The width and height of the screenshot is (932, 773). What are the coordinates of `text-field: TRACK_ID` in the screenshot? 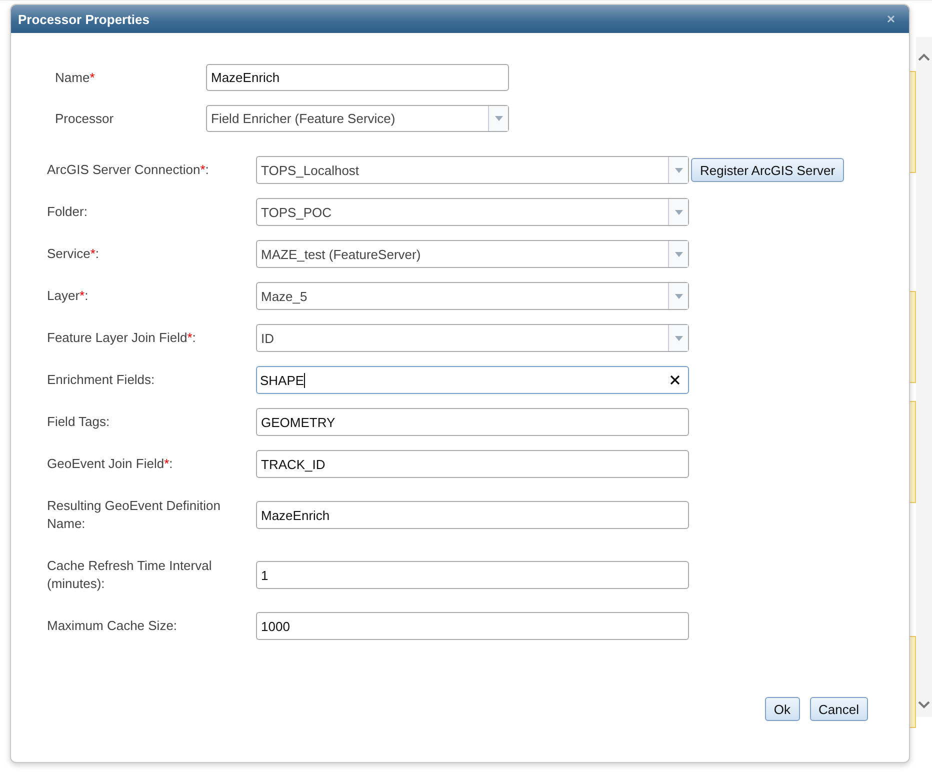 It's located at (472, 464).